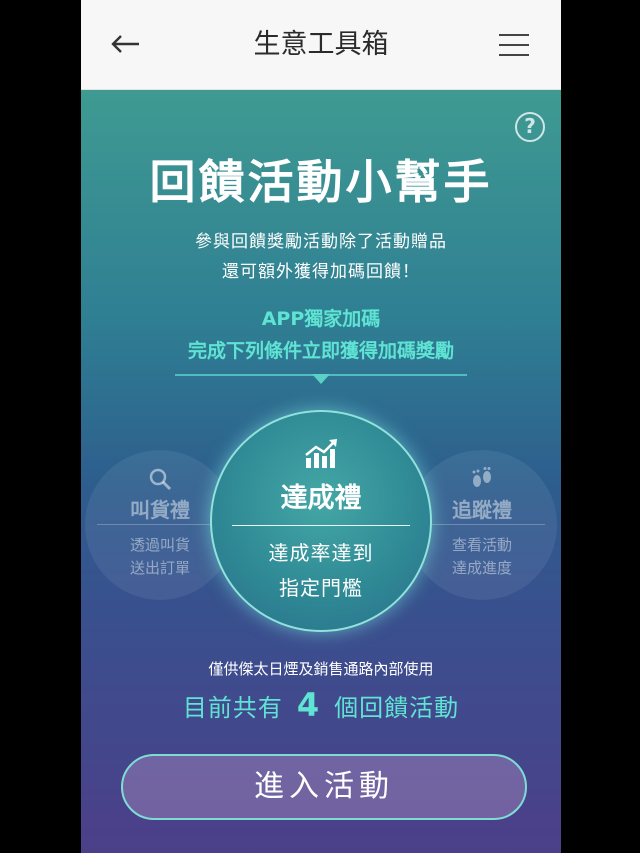 The image size is (640, 853). I want to click on headline: 回饋活動小幫手, so click(321, 182).